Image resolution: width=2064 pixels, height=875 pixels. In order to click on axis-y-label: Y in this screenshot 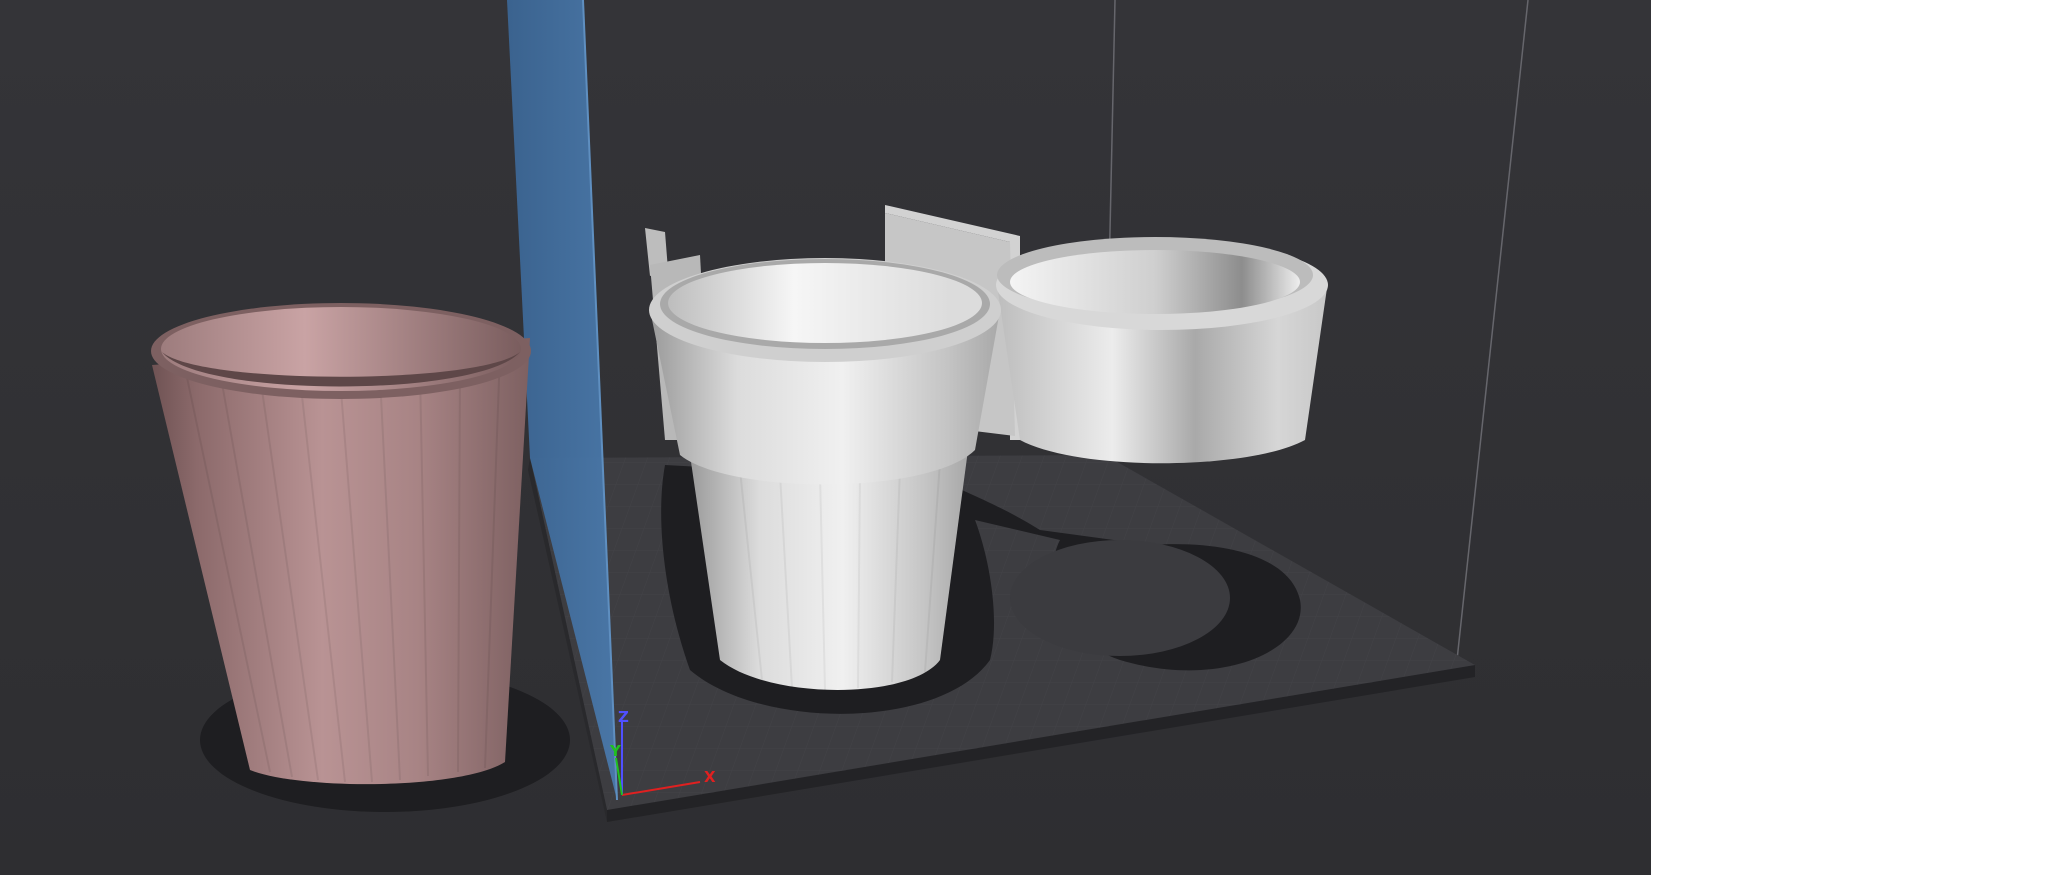, I will do `click(615, 751)`.